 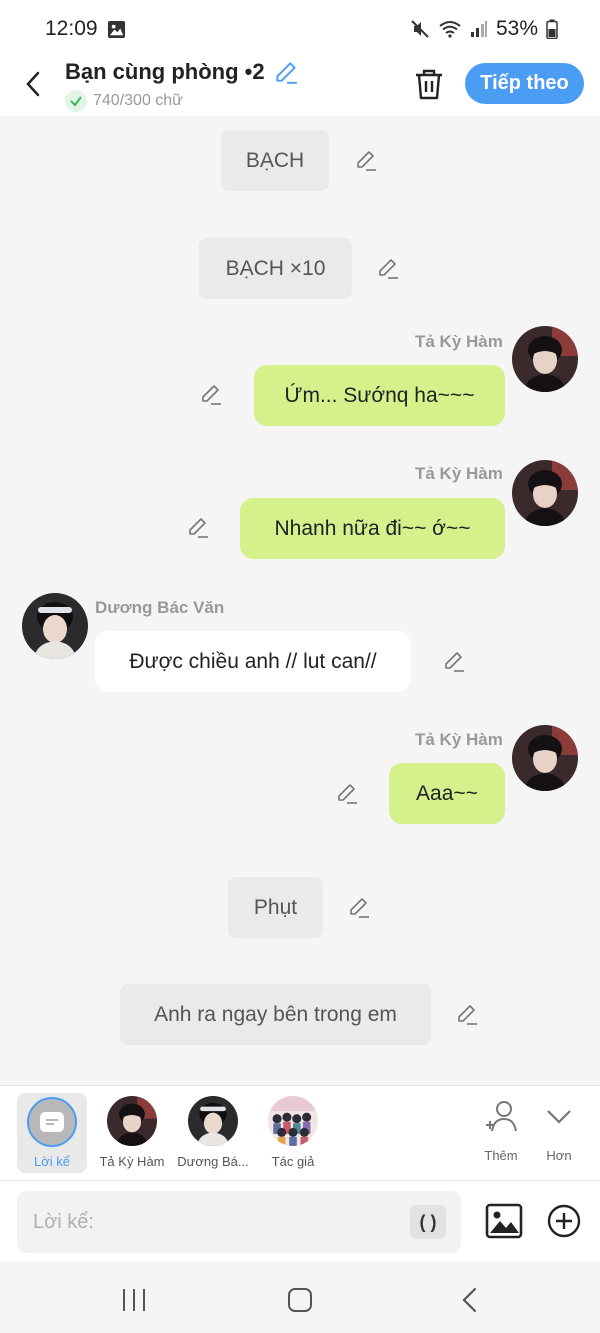 What do you see at coordinates (138, 100) in the screenshot?
I see `word-count: 740/300 chữ` at bounding box center [138, 100].